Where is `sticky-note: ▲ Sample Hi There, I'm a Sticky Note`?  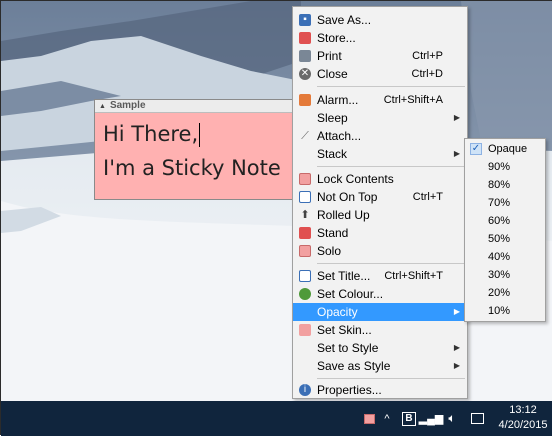
sticky-note: ▲ Sample Hi There, I'm a Sticky Note is located at coordinates (199, 149).